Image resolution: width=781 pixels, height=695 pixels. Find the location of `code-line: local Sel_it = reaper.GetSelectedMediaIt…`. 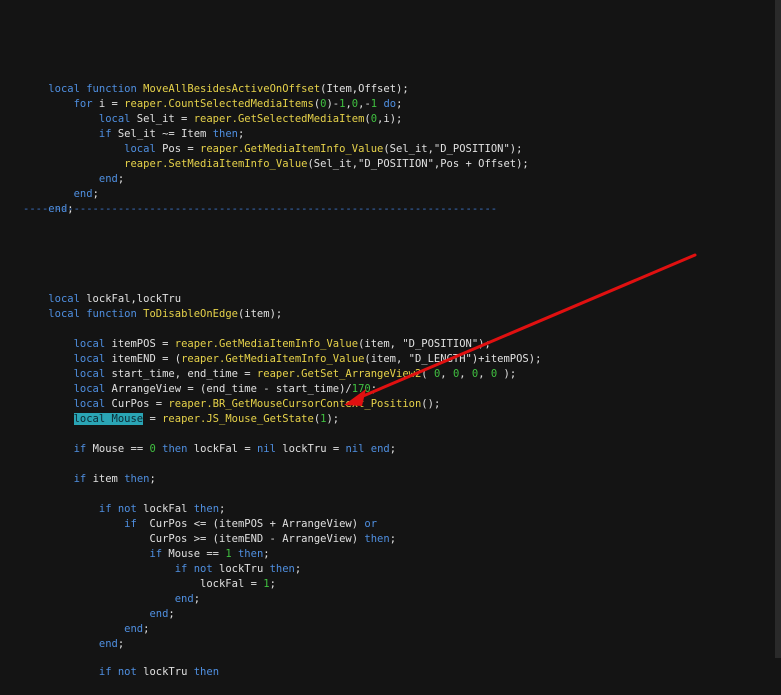

code-line: local Sel_it = reaper.GetSelectedMediaIt… is located at coordinates (212, 111).